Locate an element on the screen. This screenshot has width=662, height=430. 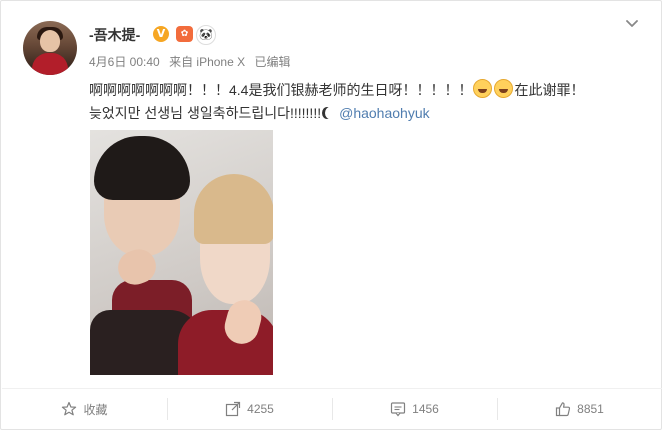
verified-icon: V is located at coordinates (161, 34).